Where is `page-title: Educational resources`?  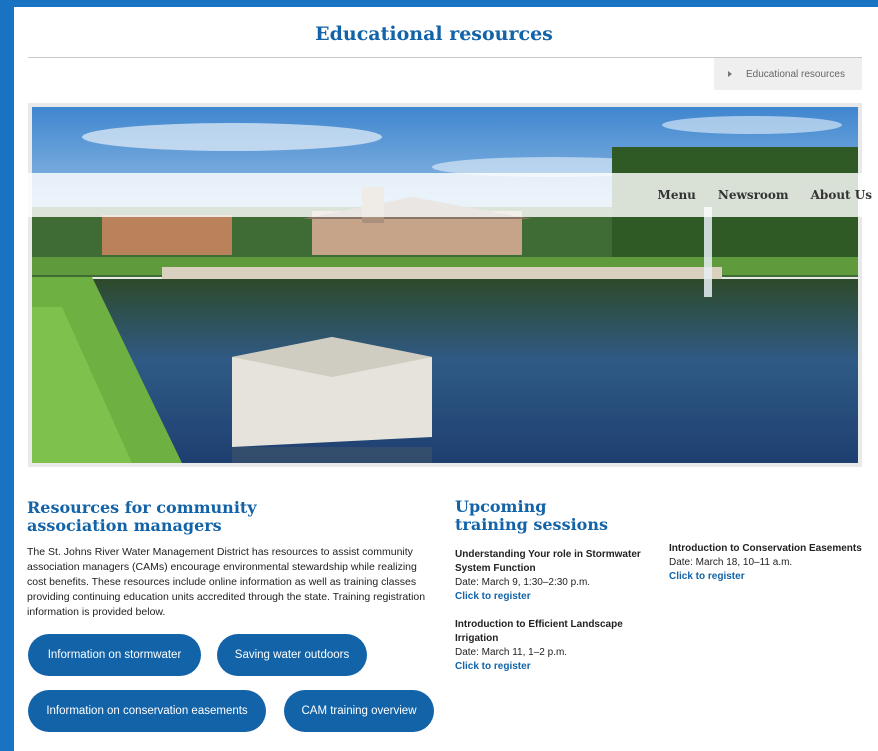
page-title: Educational resources is located at coordinates (434, 34).